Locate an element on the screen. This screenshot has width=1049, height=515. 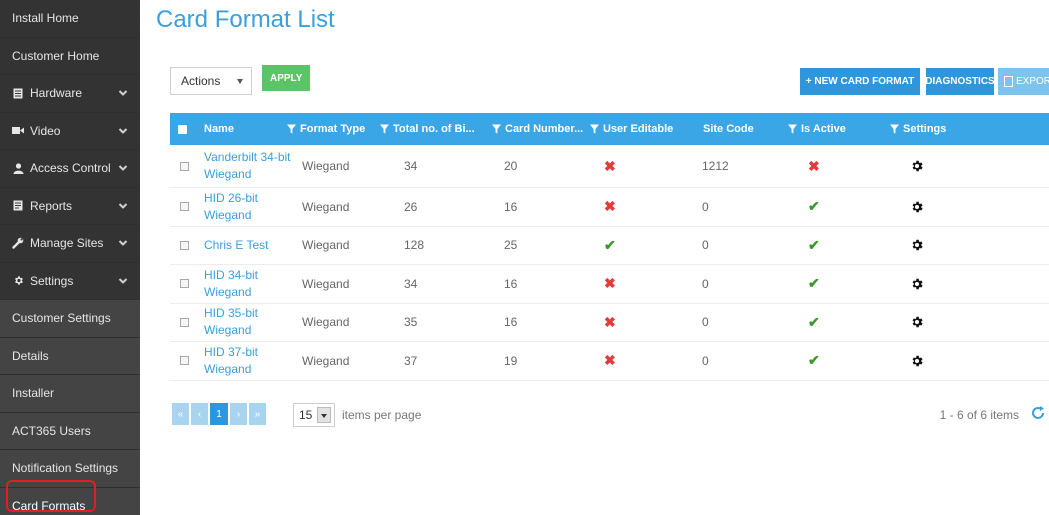
name-link-text: HID 34-bit Wiegand is located at coordinates (252, 284).